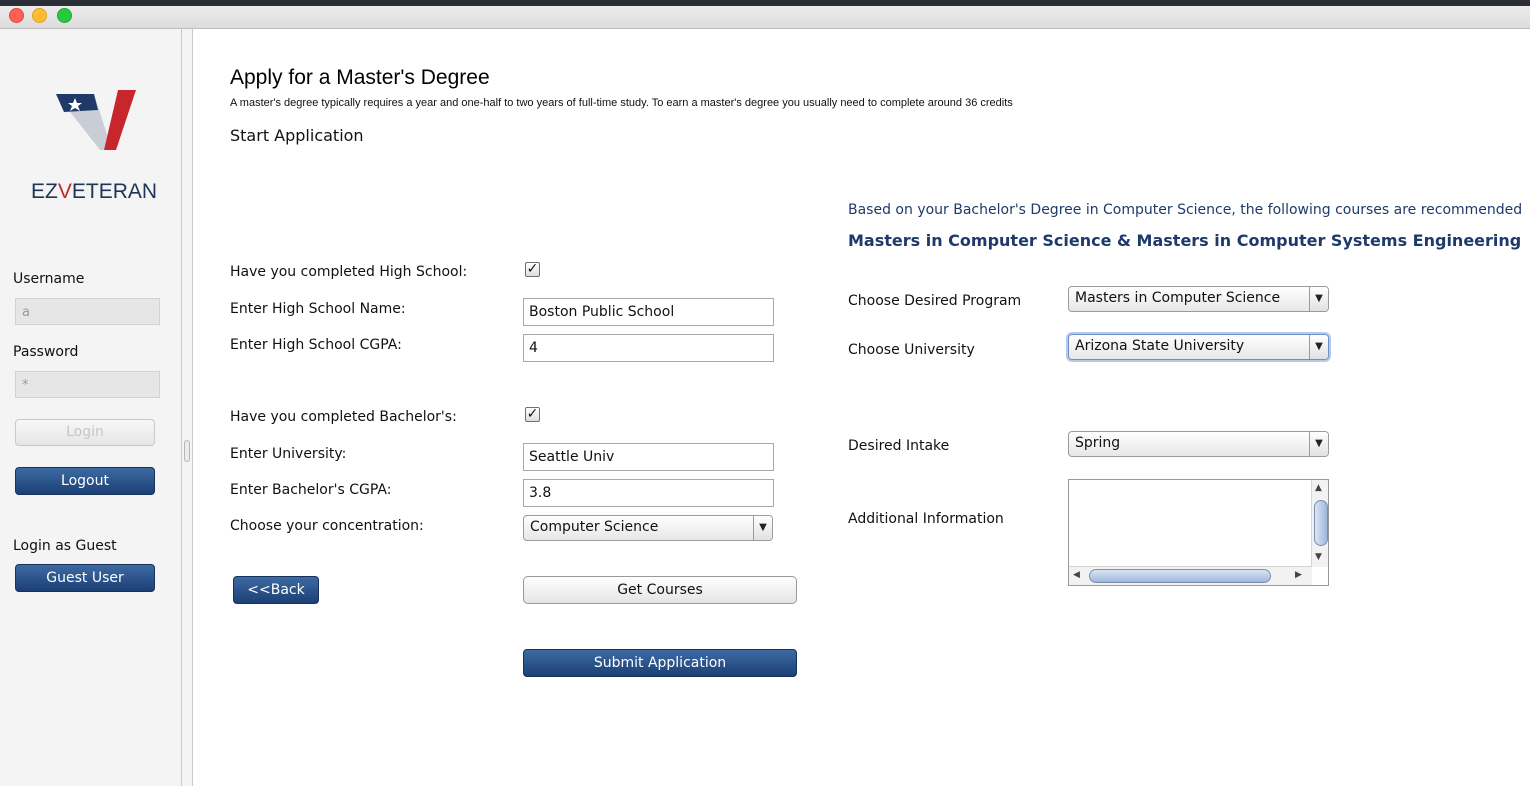 This screenshot has width=1530, height=786. I want to click on section-title: Start Application, so click(297, 135).